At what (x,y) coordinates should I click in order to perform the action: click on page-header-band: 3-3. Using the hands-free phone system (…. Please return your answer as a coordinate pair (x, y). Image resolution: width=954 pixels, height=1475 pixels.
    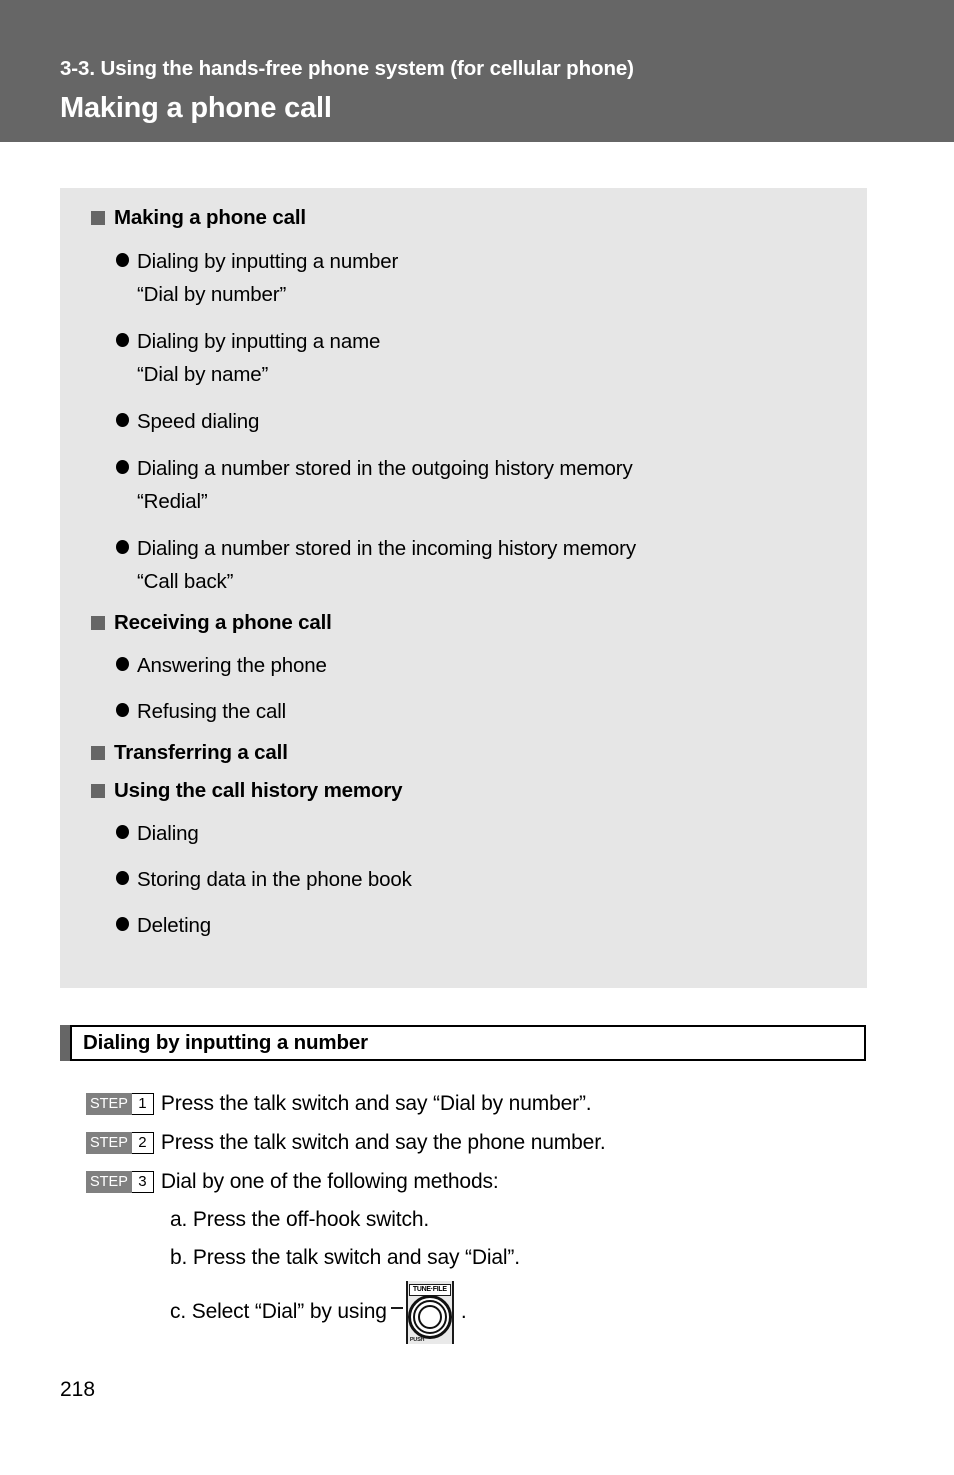
    Looking at the image, I should click on (477, 71).